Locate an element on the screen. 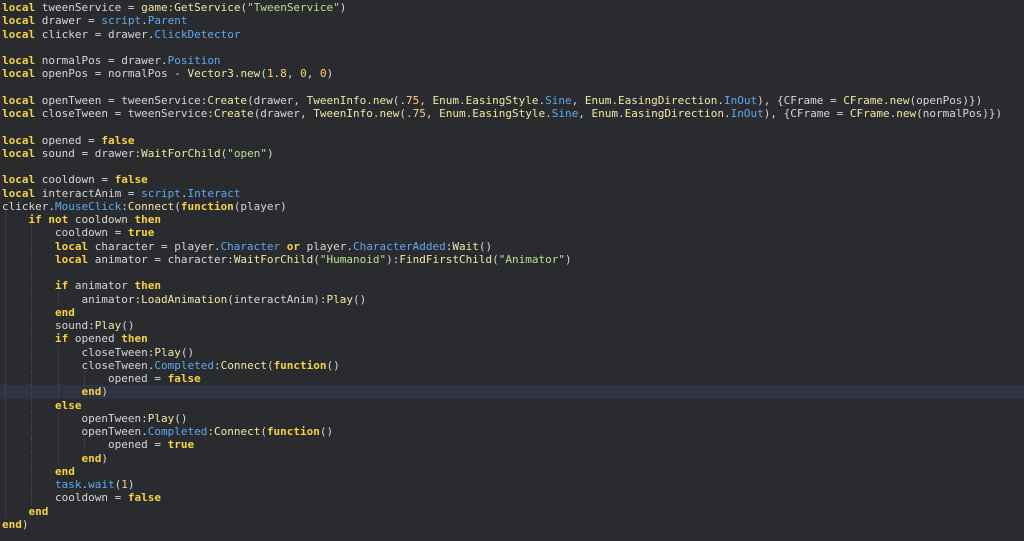  code-line: if not cooldown then is located at coordinates (513, 220).